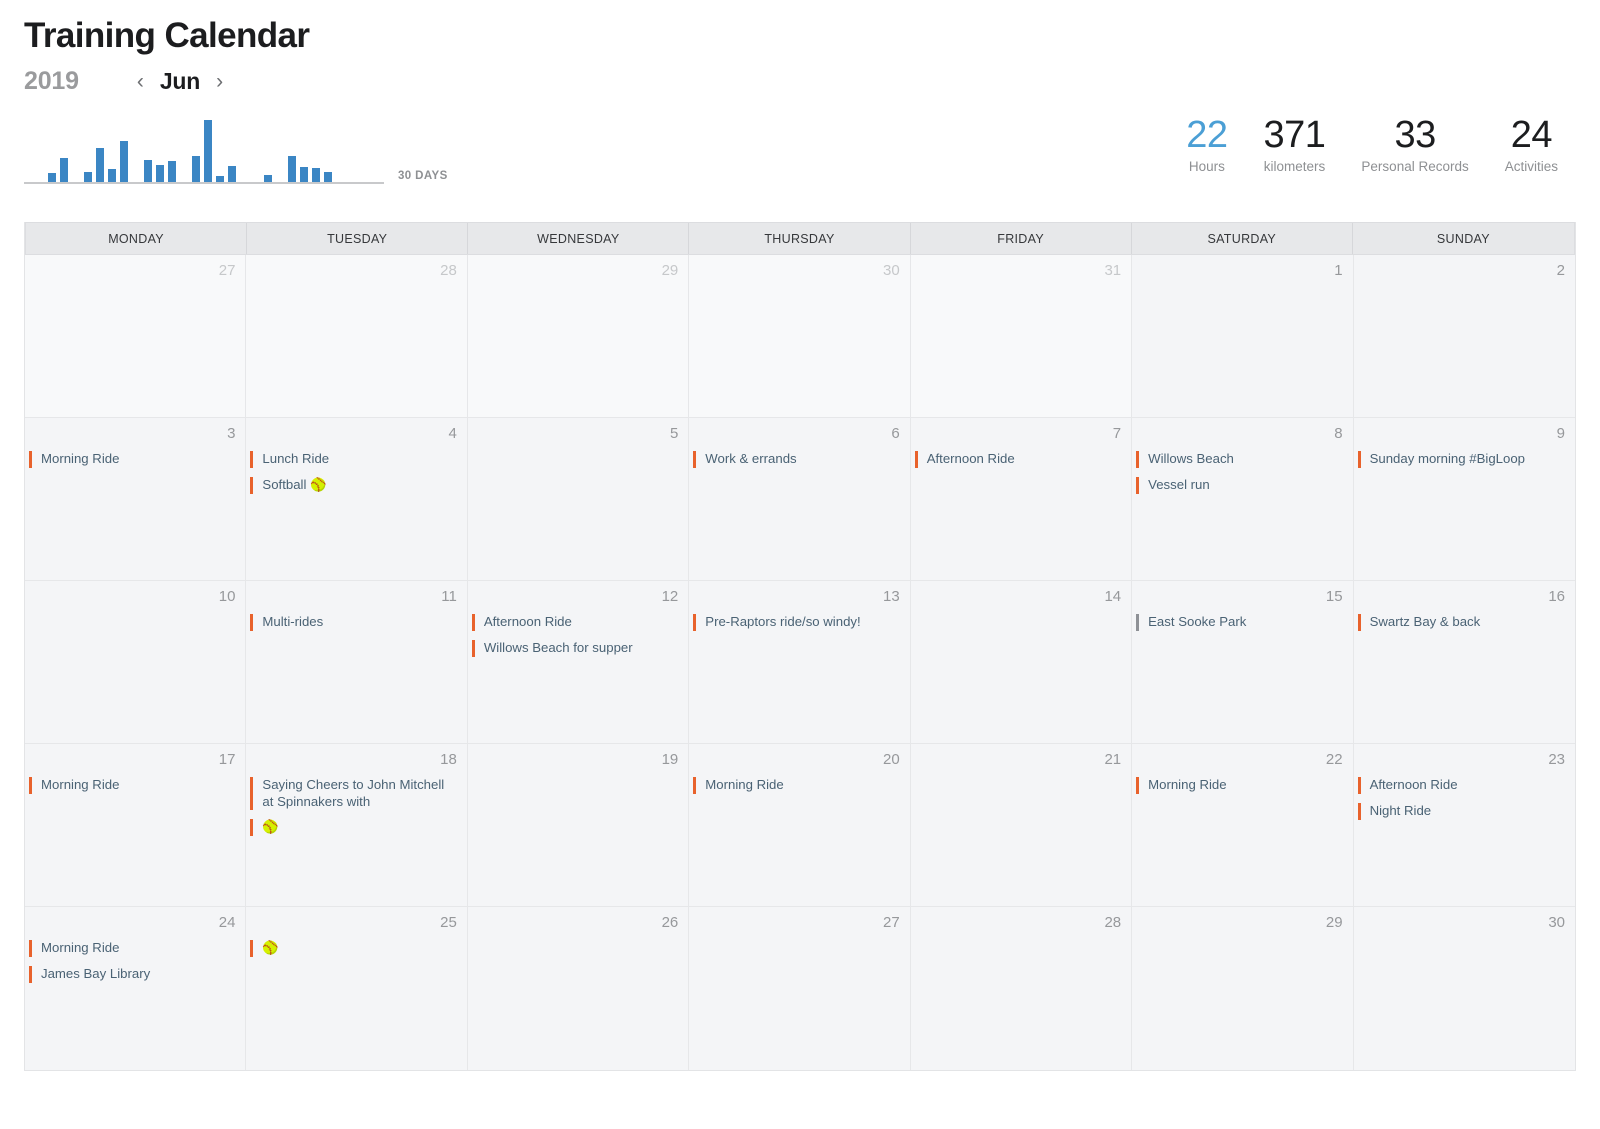  Describe the element at coordinates (130, 961) in the screenshot. I see `day-events: Morning Ride James Bay Library` at that location.